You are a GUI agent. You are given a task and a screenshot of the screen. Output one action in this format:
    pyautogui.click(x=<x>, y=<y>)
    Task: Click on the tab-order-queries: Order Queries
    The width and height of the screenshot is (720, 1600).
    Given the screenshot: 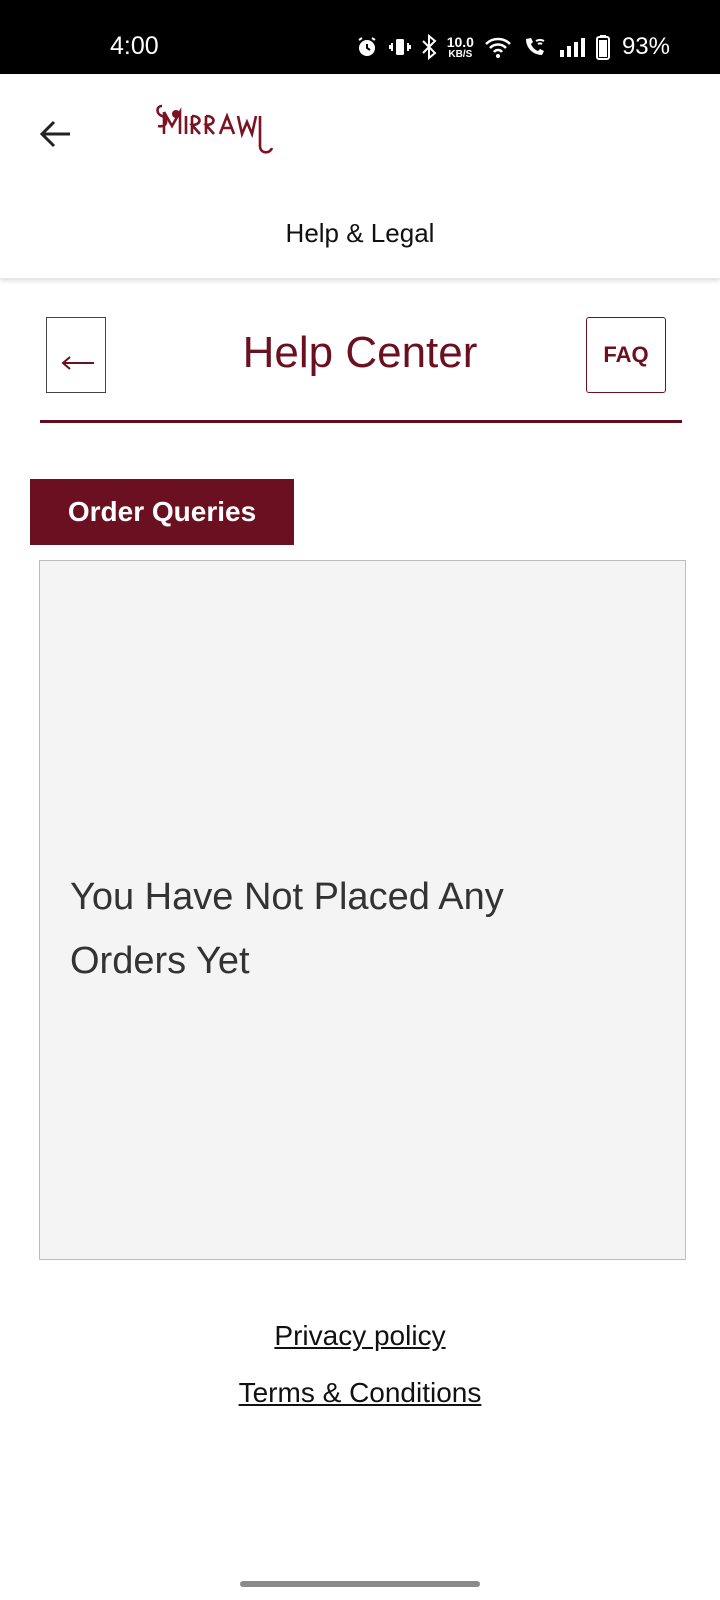 What is the action you would take?
    pyautogui.click(x=162, y=512)
    